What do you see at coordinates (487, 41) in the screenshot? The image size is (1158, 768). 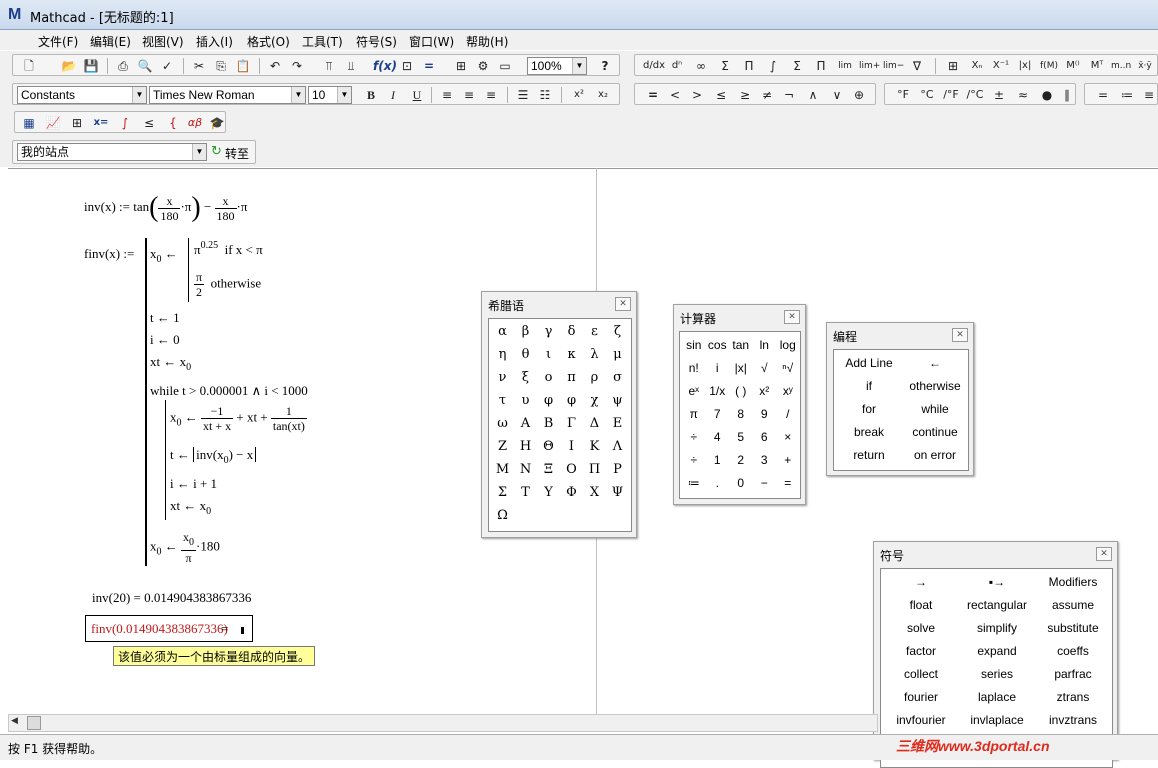 I see `menu-help: 帮助(H)` at bounding box center [487, 41].